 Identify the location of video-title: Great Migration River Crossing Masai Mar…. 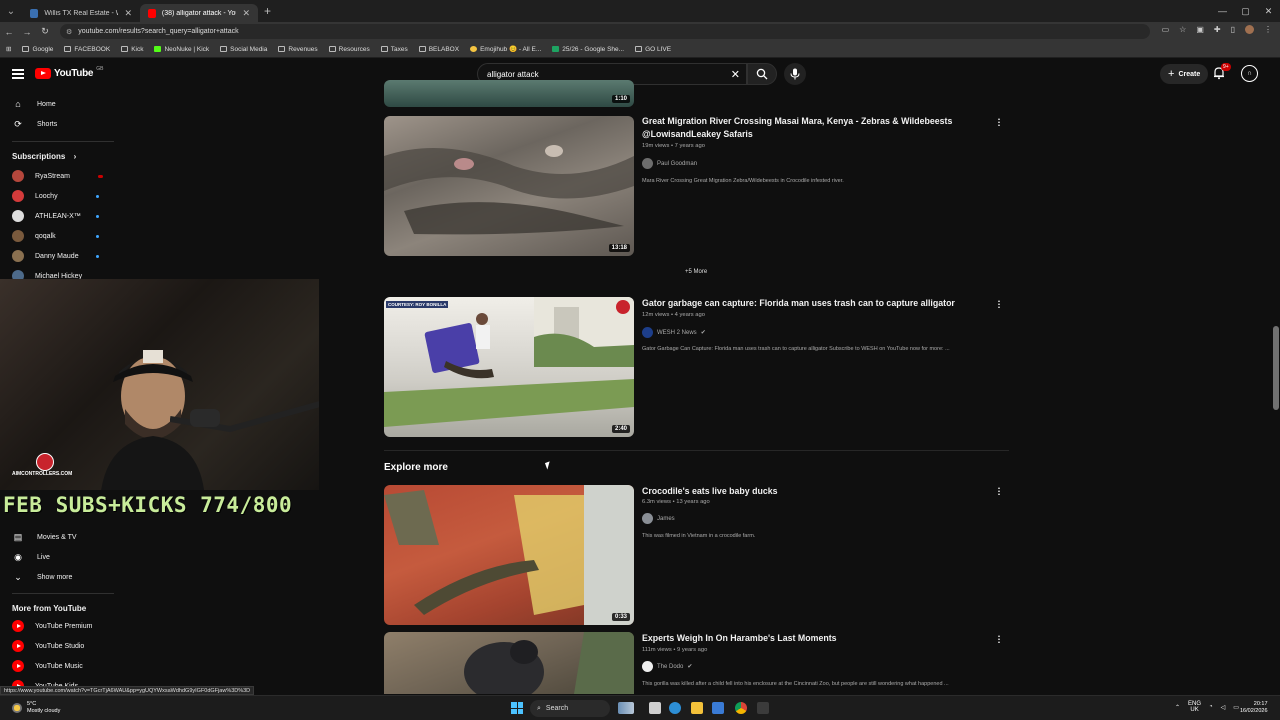
(807, 127).